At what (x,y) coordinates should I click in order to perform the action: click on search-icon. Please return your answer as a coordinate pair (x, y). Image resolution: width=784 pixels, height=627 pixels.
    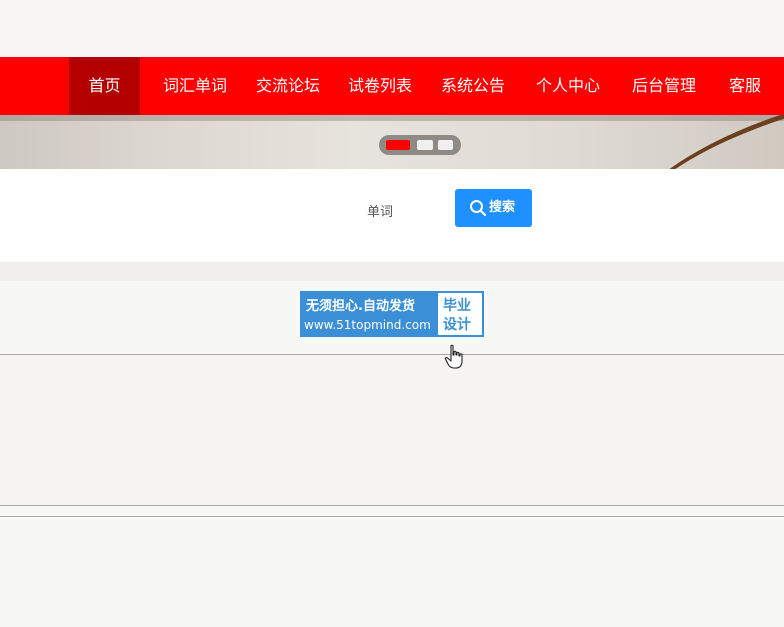
    Looking at the image, I should click on (478, 208).